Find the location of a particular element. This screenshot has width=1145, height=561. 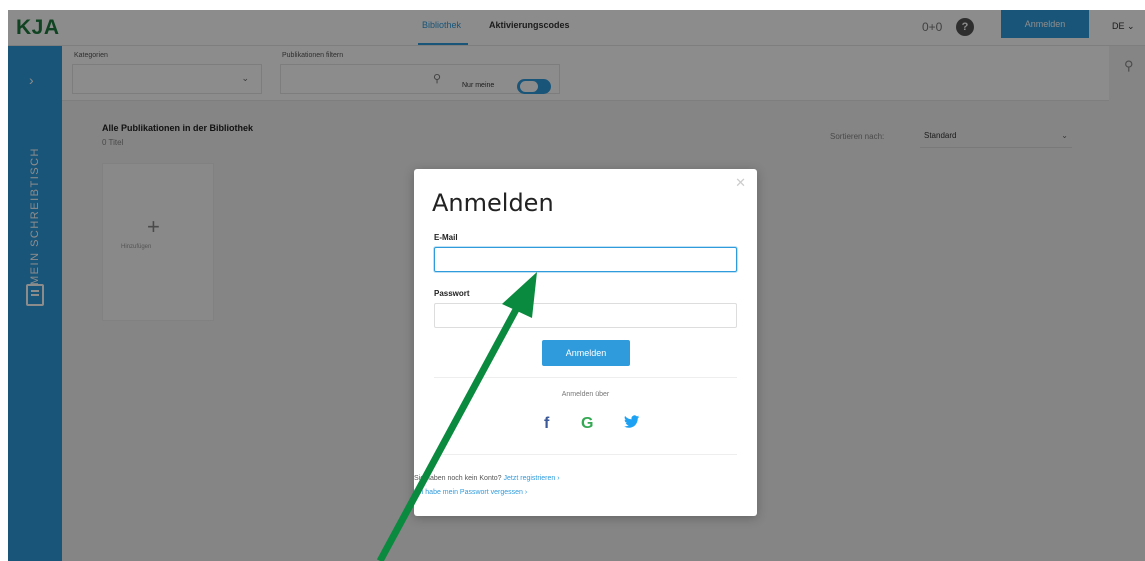

no-account-text: Sie haben noch kein Konto? is located at coordinates (458, 478).